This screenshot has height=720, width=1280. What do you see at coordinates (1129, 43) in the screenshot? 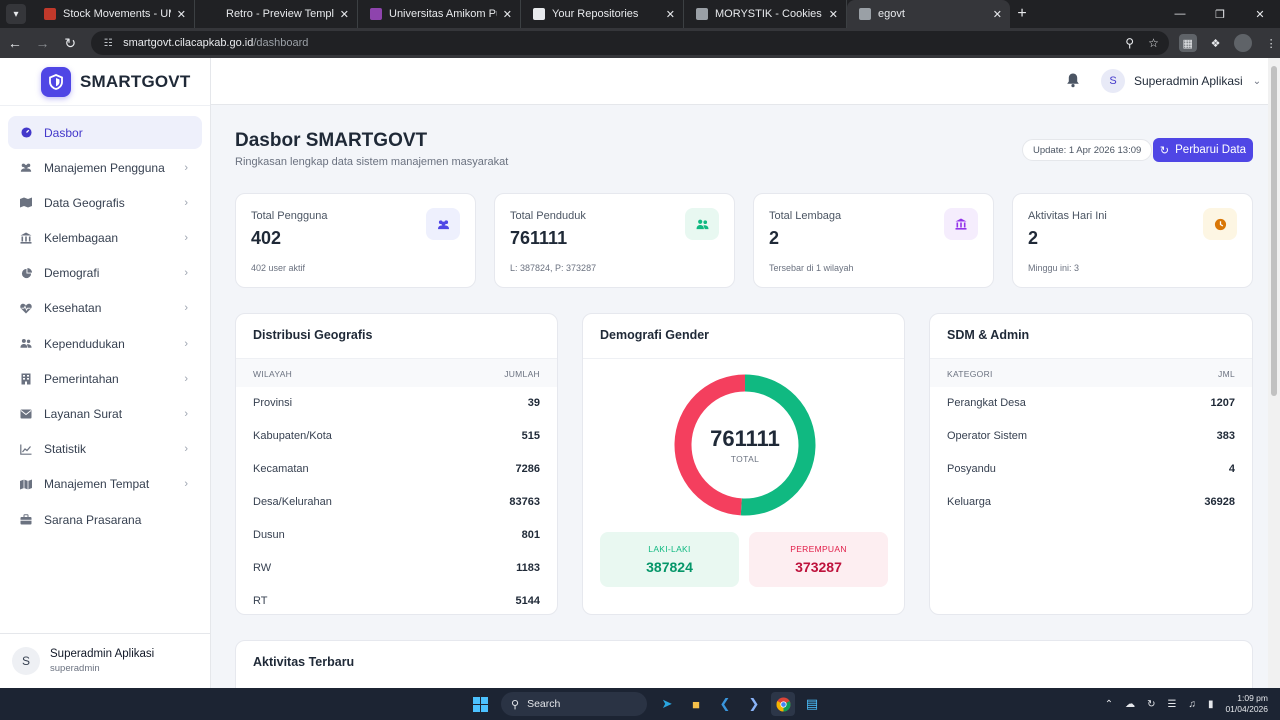
I see `zoom-icon: ⚲` at bounding box center [1129, 43].